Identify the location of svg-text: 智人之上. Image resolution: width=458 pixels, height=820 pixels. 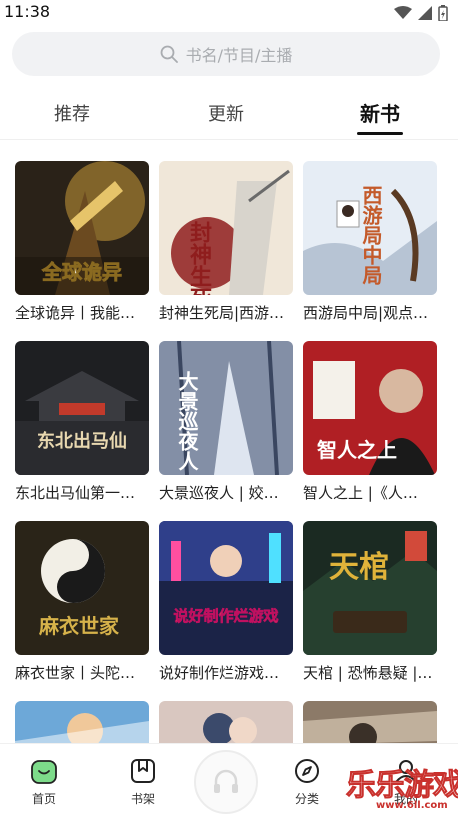
(357, 450).